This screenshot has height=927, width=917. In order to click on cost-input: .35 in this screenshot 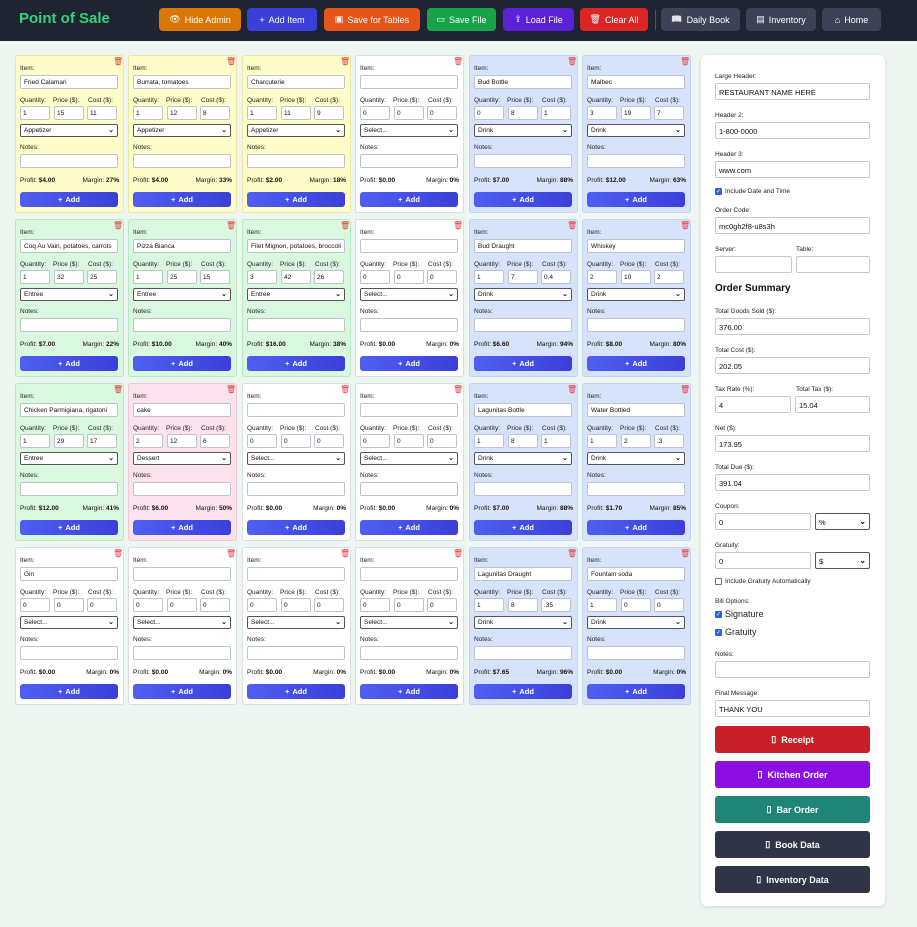, I will do `click(556, 605)`.